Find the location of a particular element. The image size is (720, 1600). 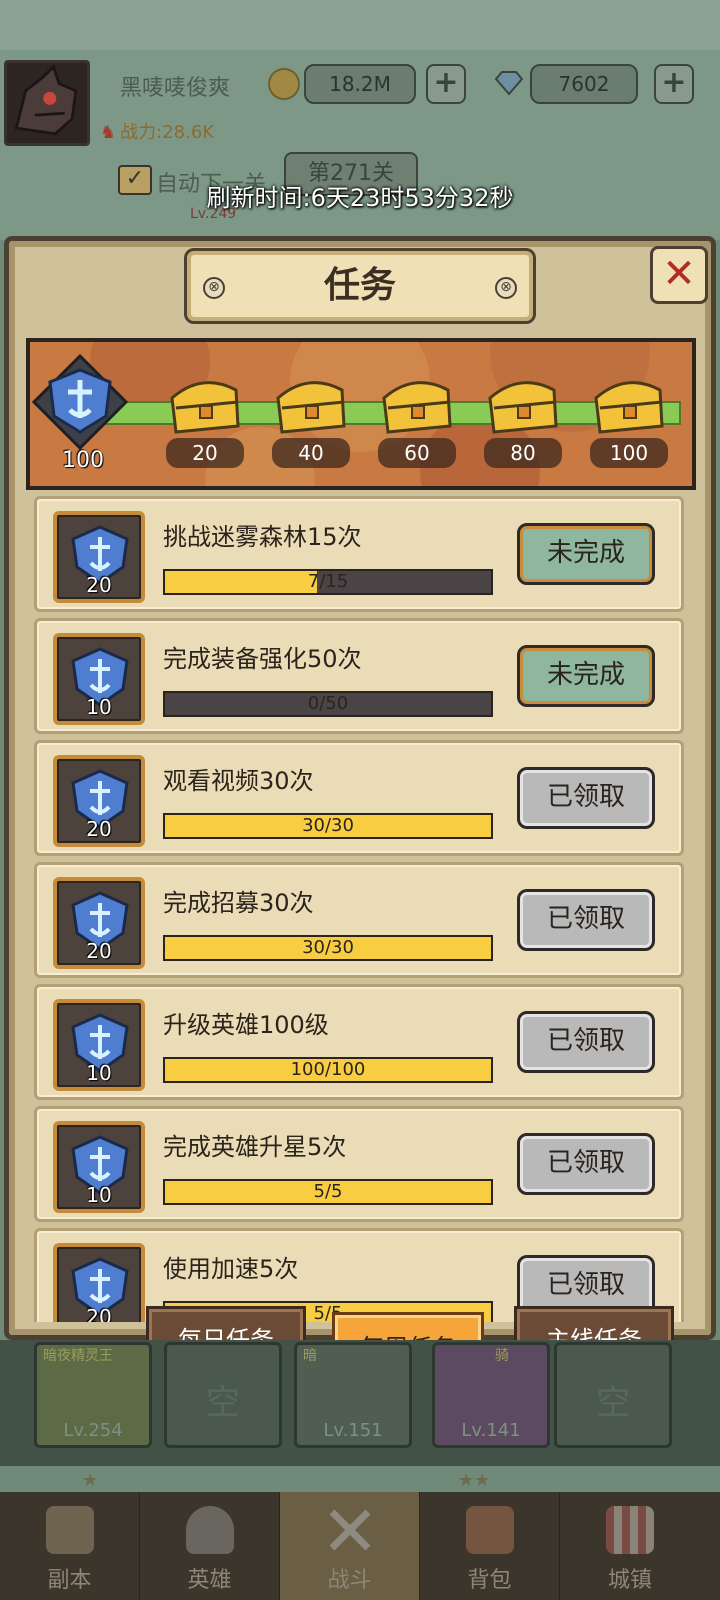

task-name: 挑战迷雾森林15次 is located at coordinates (262, 537).